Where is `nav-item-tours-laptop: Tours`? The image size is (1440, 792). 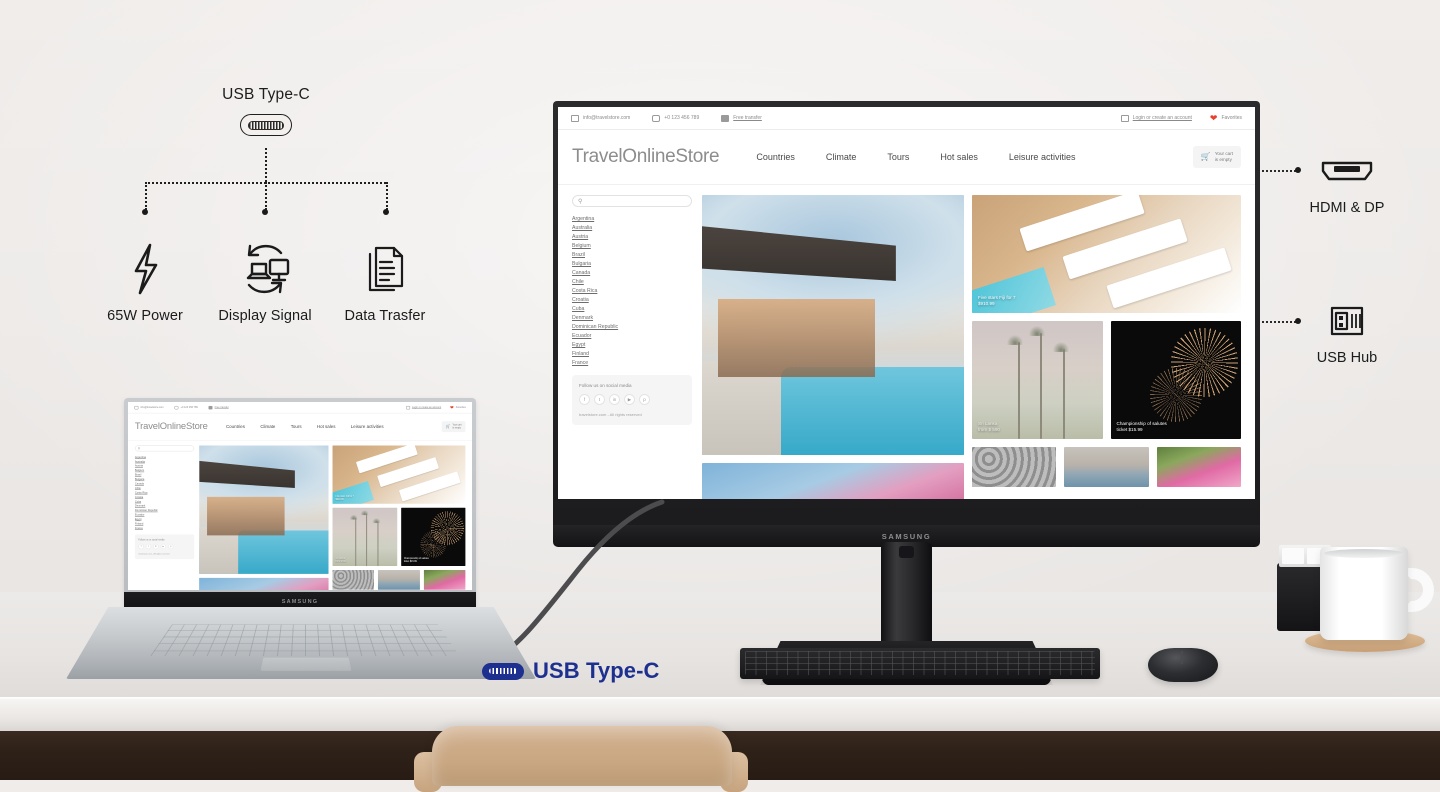 nav-item-tours-laptop: Tours is located at coordinates (296, 426).